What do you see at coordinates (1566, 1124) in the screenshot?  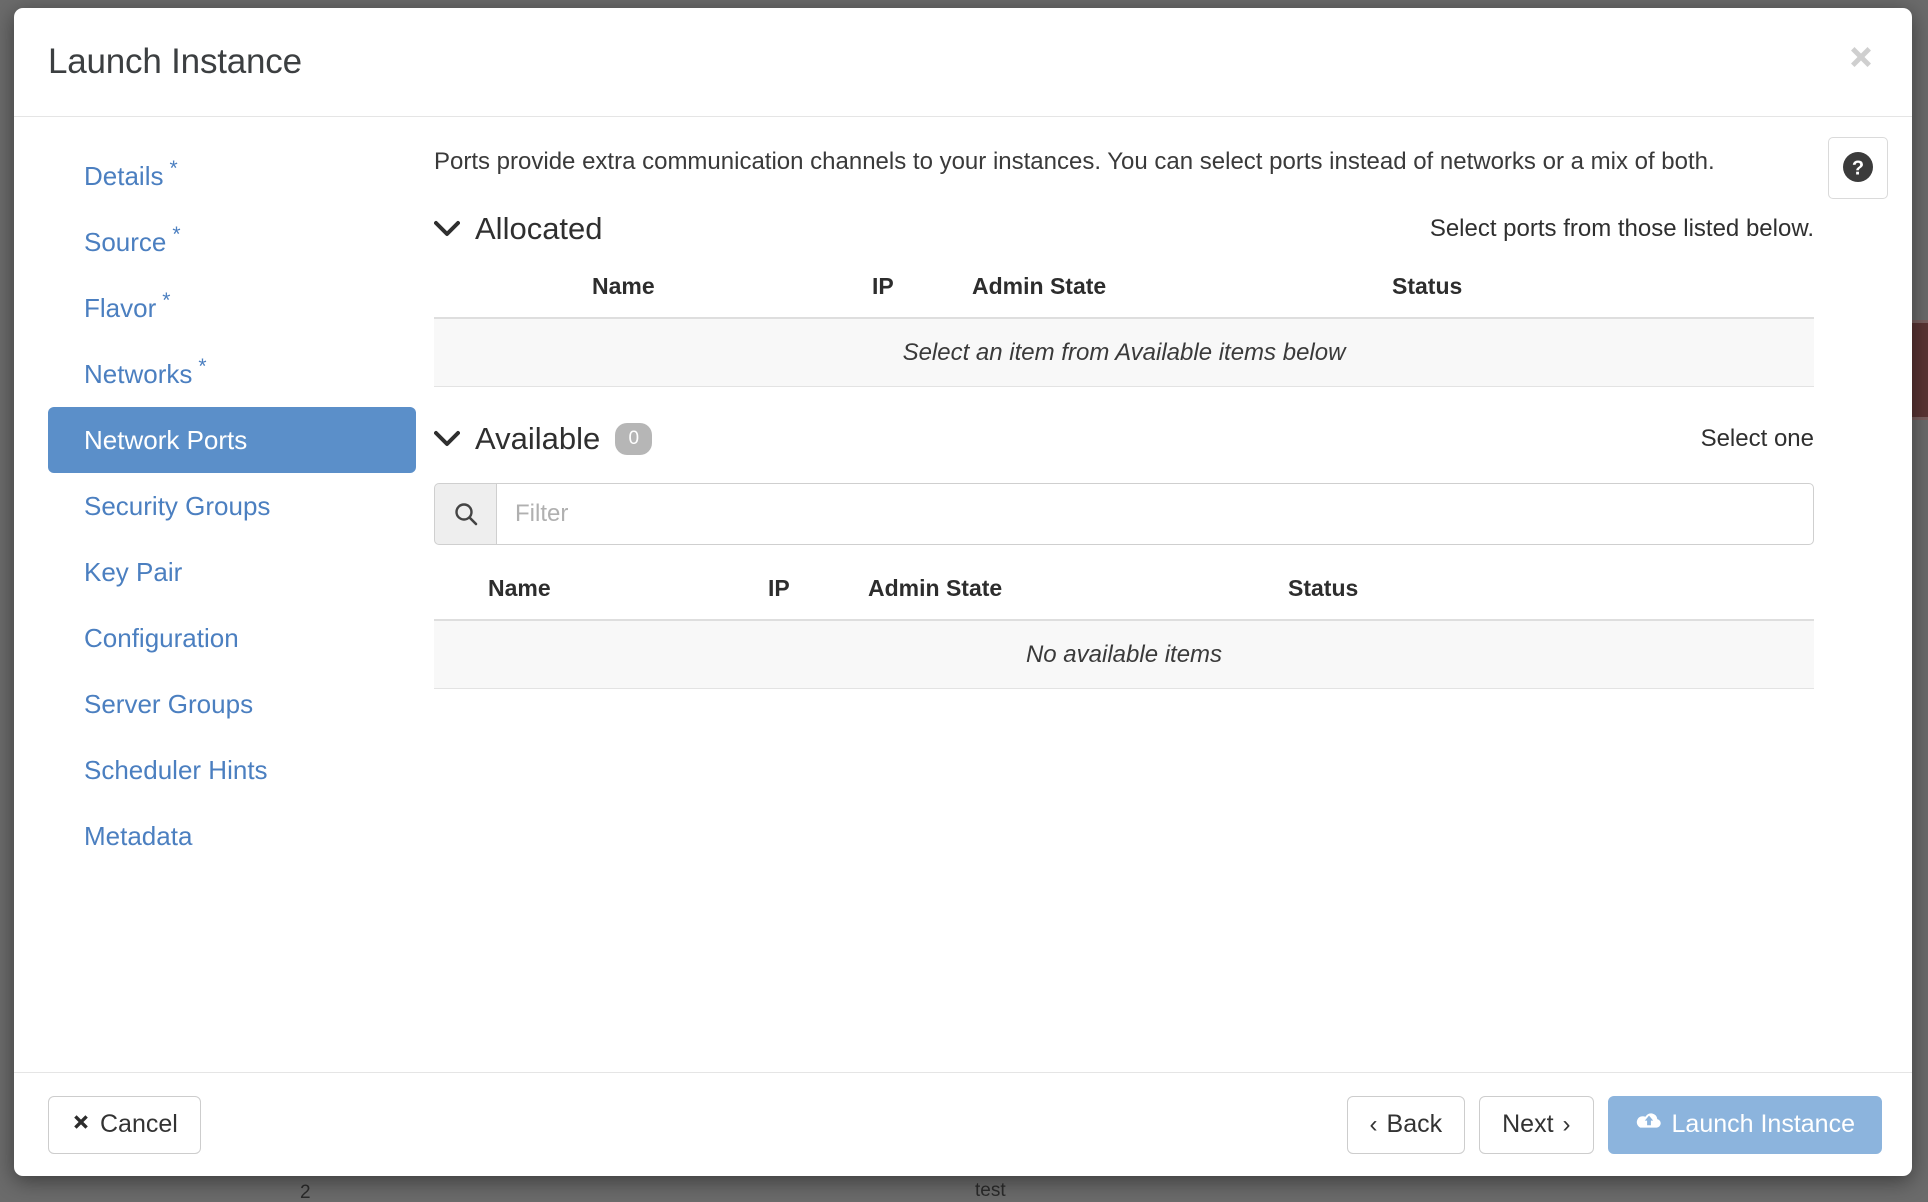 I see `chevron-right-icon: ›` at bounding box center [1566, 1124].